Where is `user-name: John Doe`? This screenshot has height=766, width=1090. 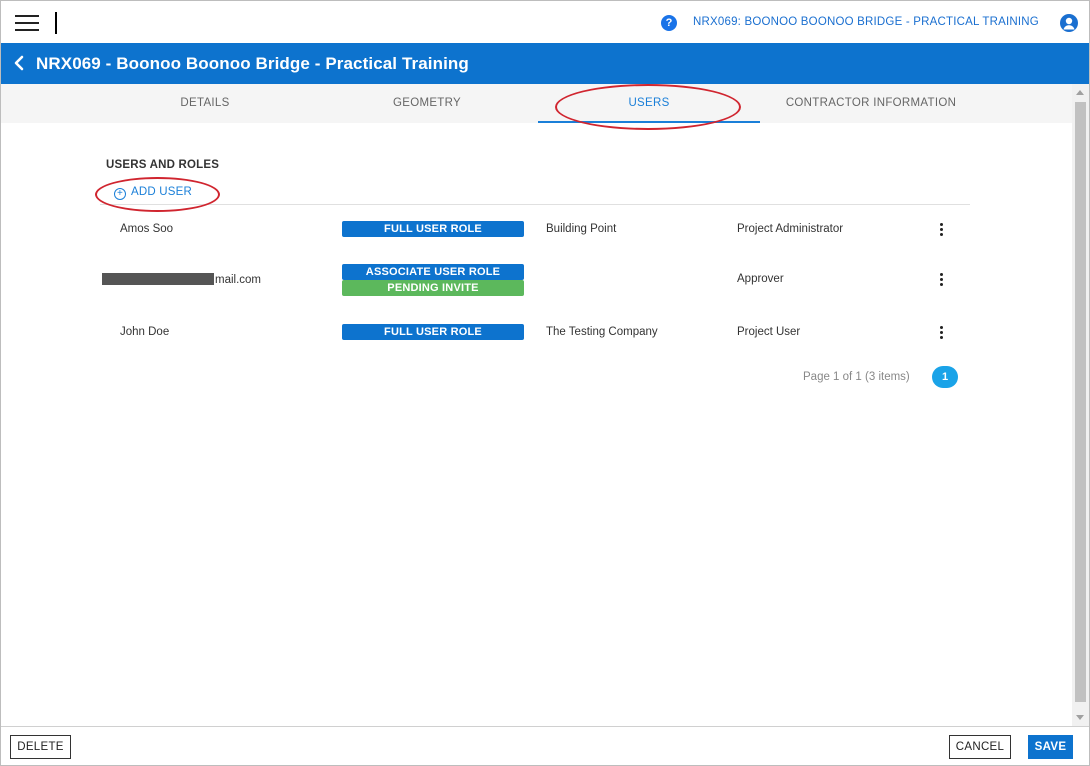 user-name: John Doe is located at coordinates (145, 332).